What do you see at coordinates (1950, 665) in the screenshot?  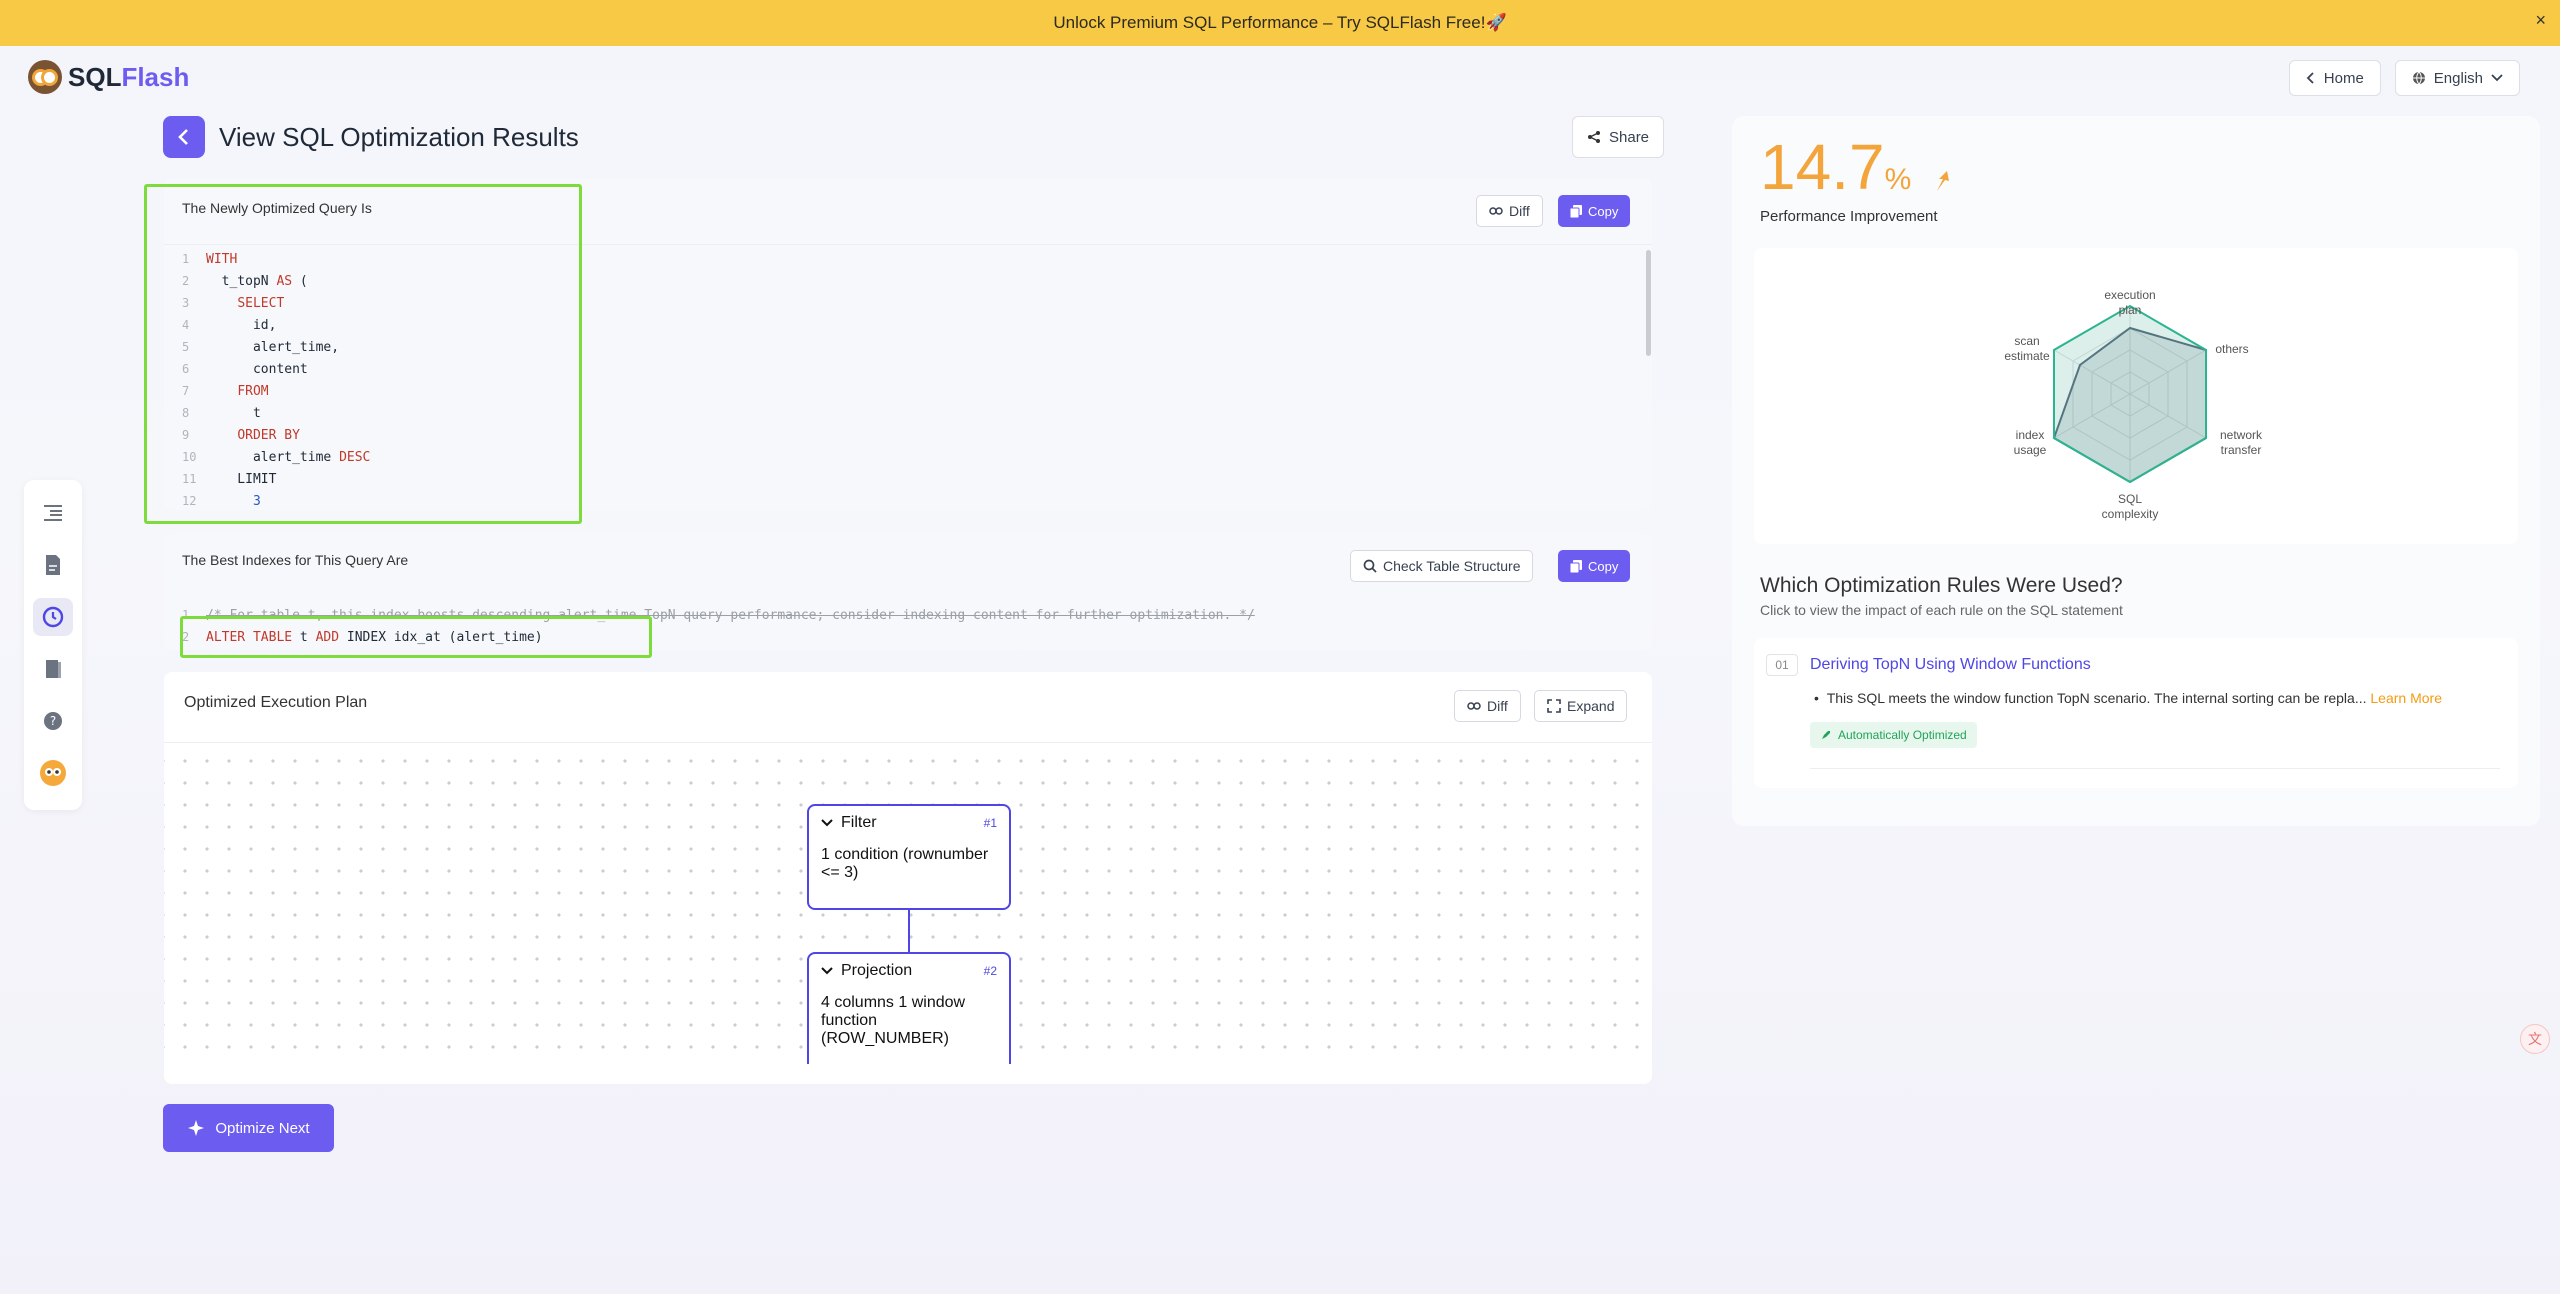 I see `rule-name-link: Deriving TopN Using Window Functions` at bounding box center [1950, 665].